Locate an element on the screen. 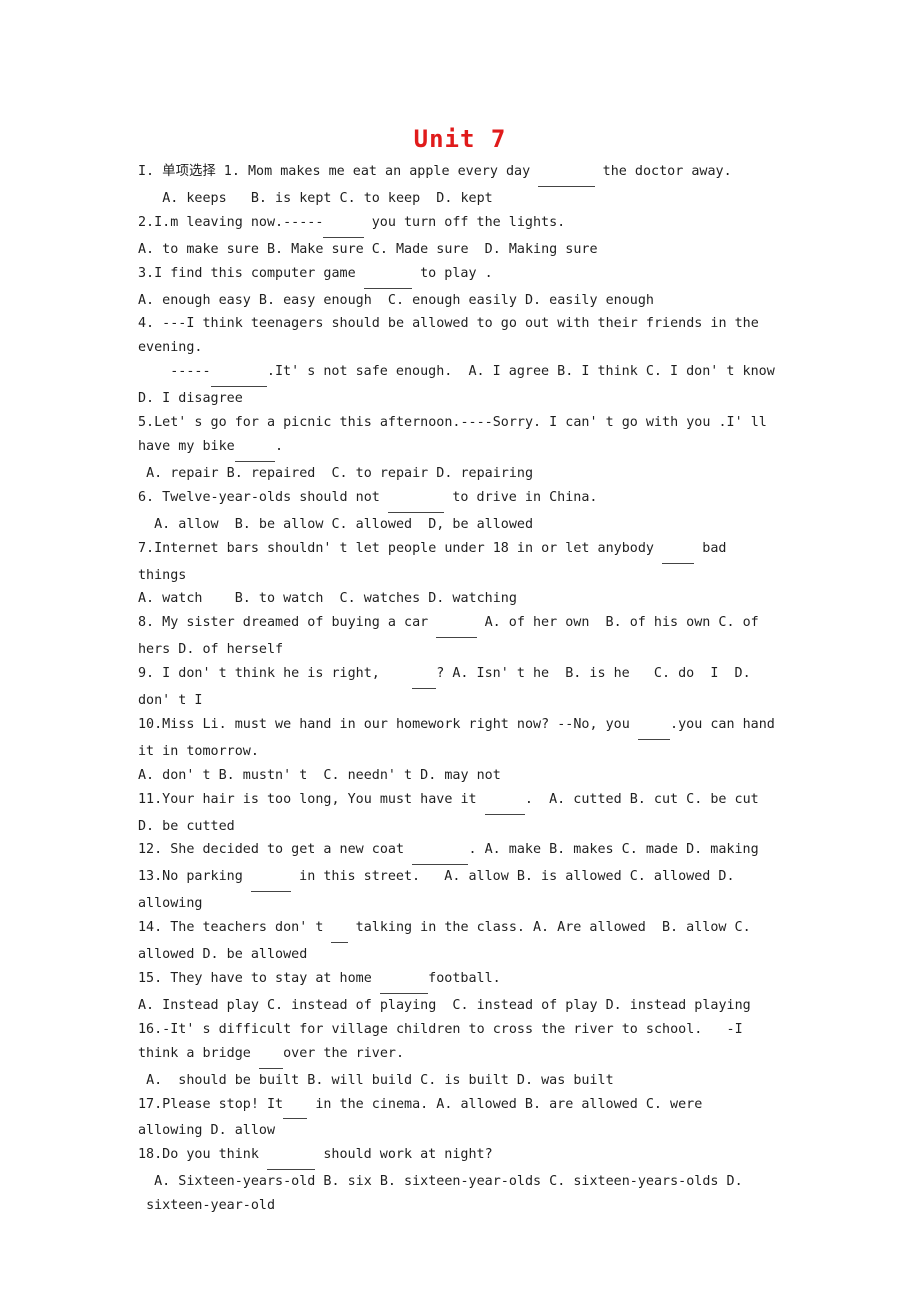 This screenshot has height=1302, width=920. question-line: things is located at coordinates (460, 576).